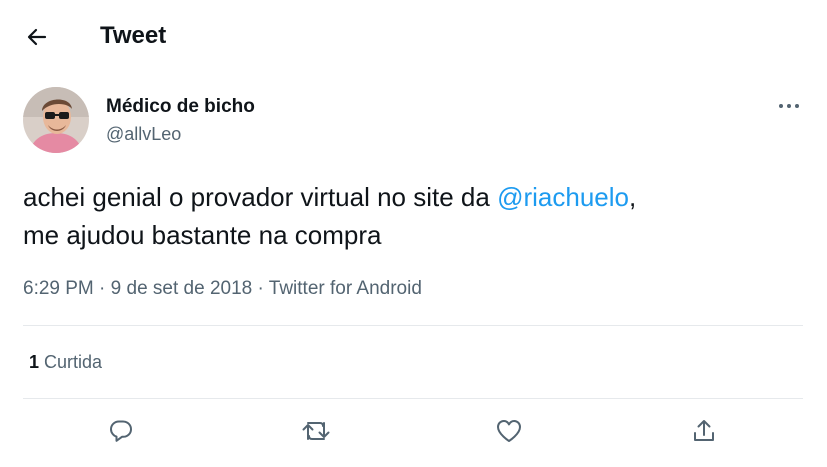  What do you see at coordinates (73, 362) in the screenshot?
I see `likes-label: Curtida` at bounding box center [73, 362].